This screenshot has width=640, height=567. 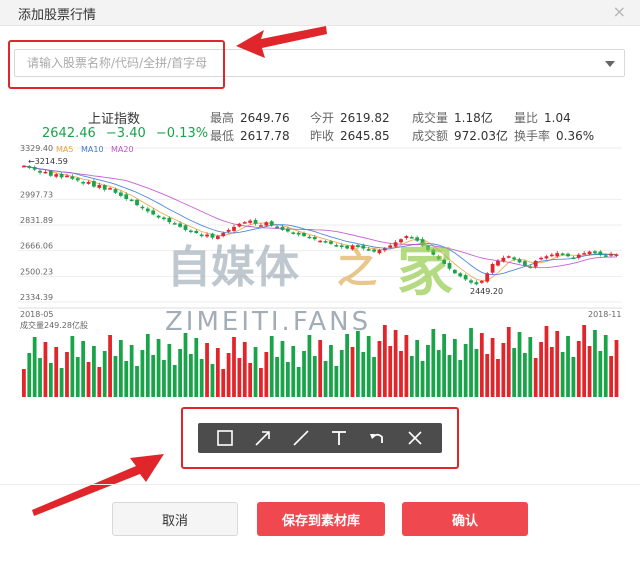 I want to click on stock-search-input, so click(x=319, y=63).